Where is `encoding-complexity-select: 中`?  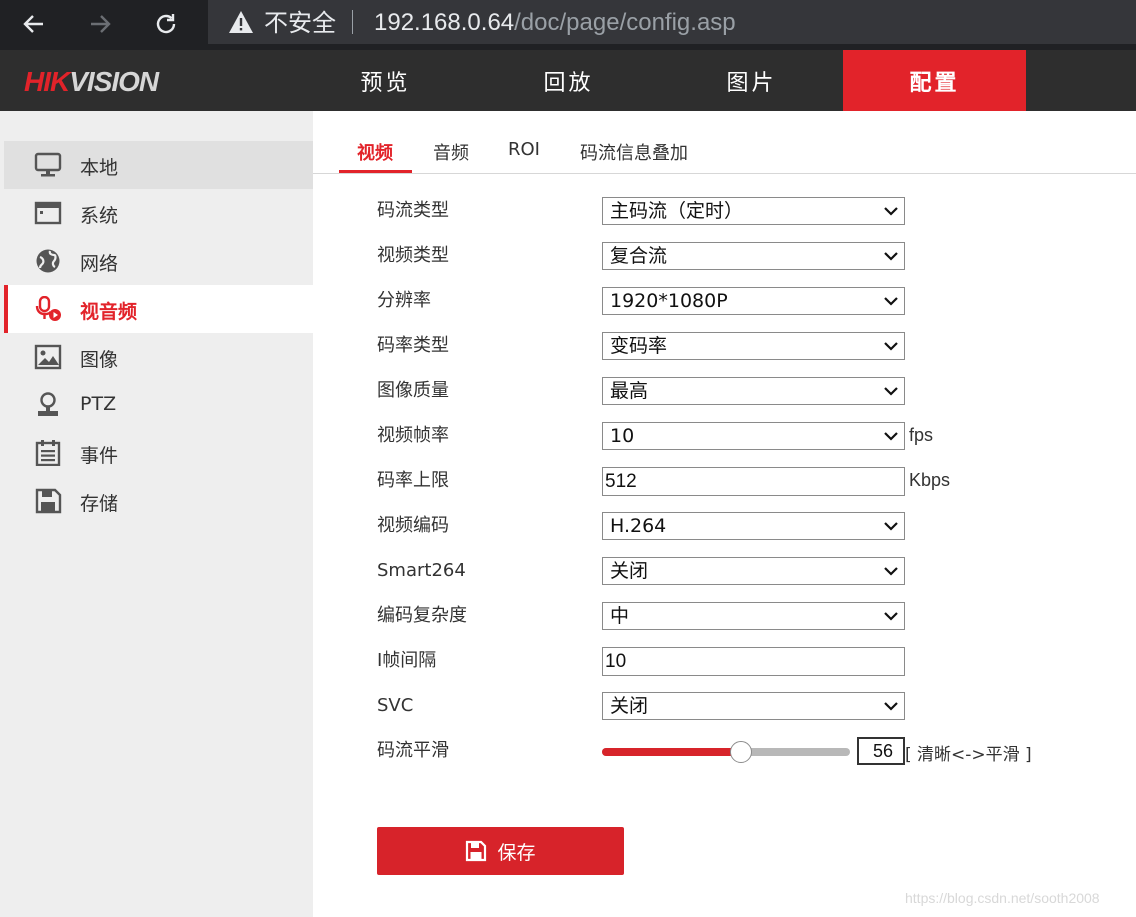 encoding-complexity-select: 中 is located at coordinates (753, 616).